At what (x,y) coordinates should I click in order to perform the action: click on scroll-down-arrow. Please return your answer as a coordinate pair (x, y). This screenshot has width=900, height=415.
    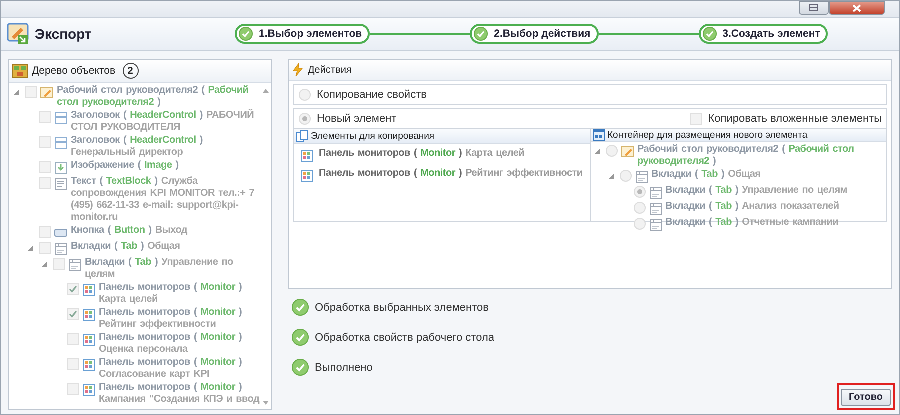
    Looking at the image, I should click on (266, 403).